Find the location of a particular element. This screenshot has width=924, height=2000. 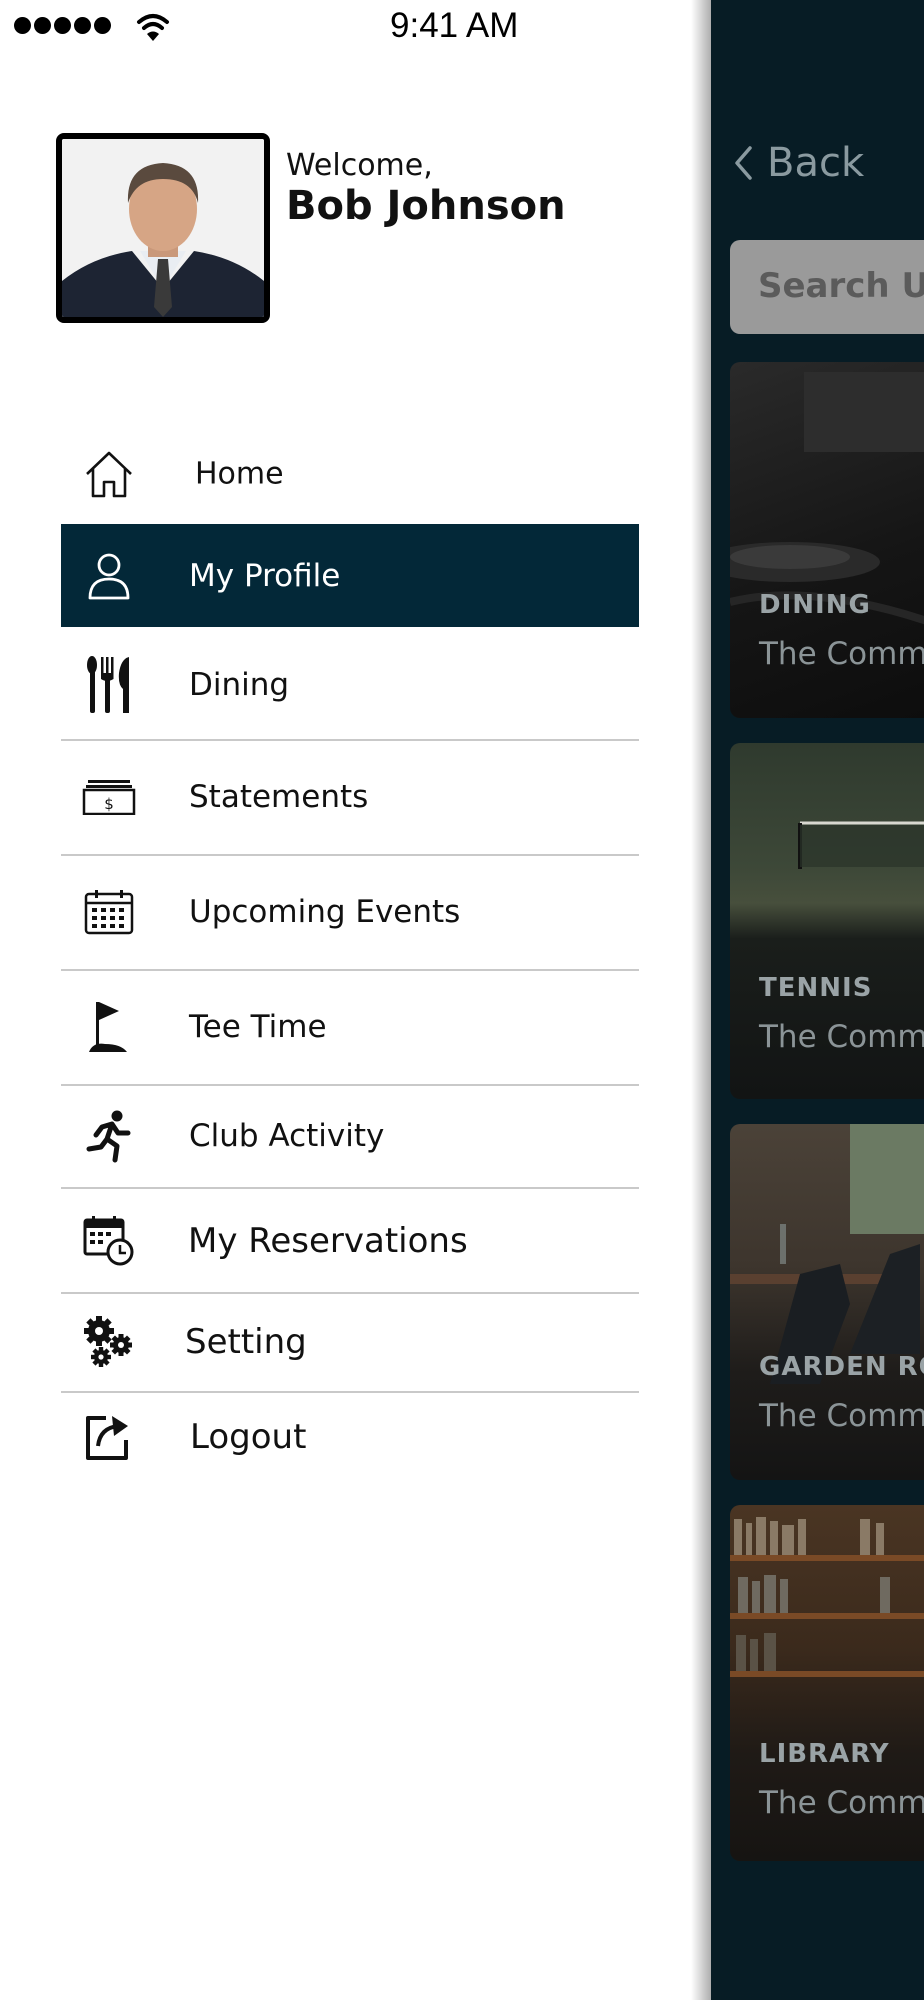

menu-item-upcoming-events: Upcoming Events is located at coordinates (350, 912).